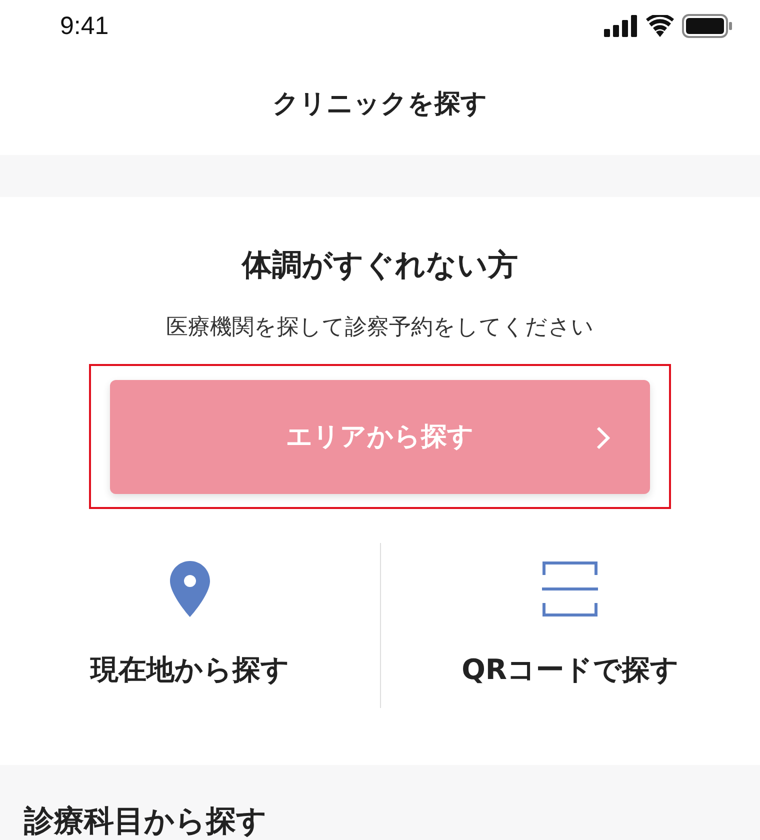 This screenshot has width=760, height=840. Describe the element at coordinates (707, 26) in the screenshot. I see `battery-icon` at that location.